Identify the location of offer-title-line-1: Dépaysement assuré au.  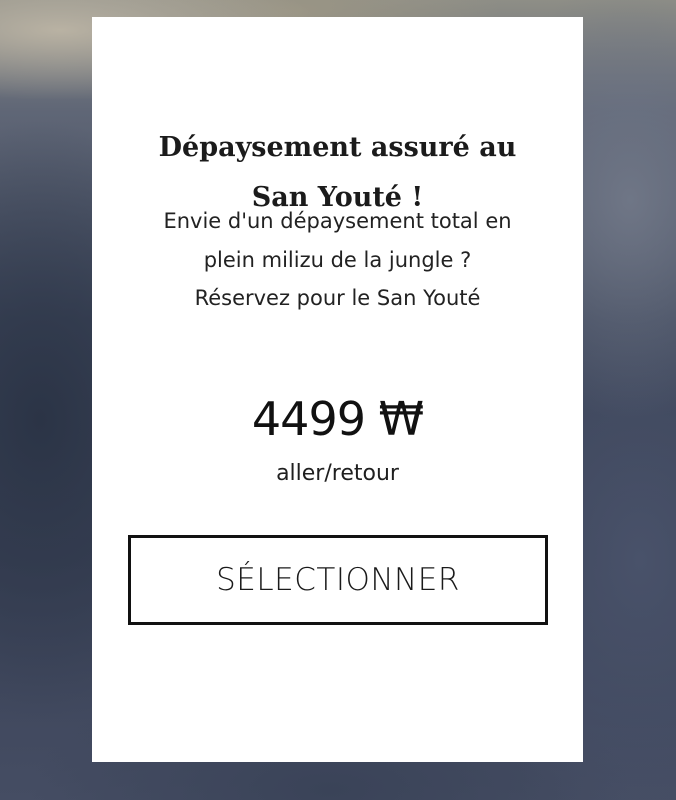
(337, 147).